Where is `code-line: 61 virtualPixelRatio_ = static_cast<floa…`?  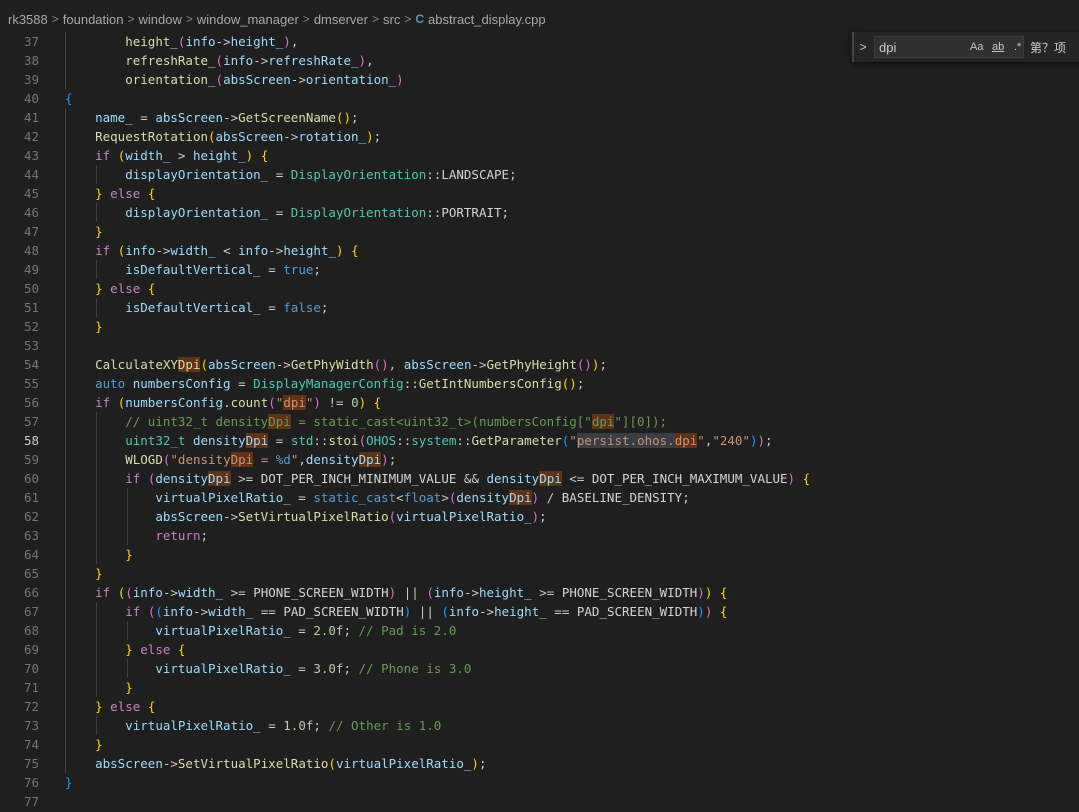 code-line: 61 virtualPixelRatio_ = static_cast<floa… is located at coordinates (539, 497).